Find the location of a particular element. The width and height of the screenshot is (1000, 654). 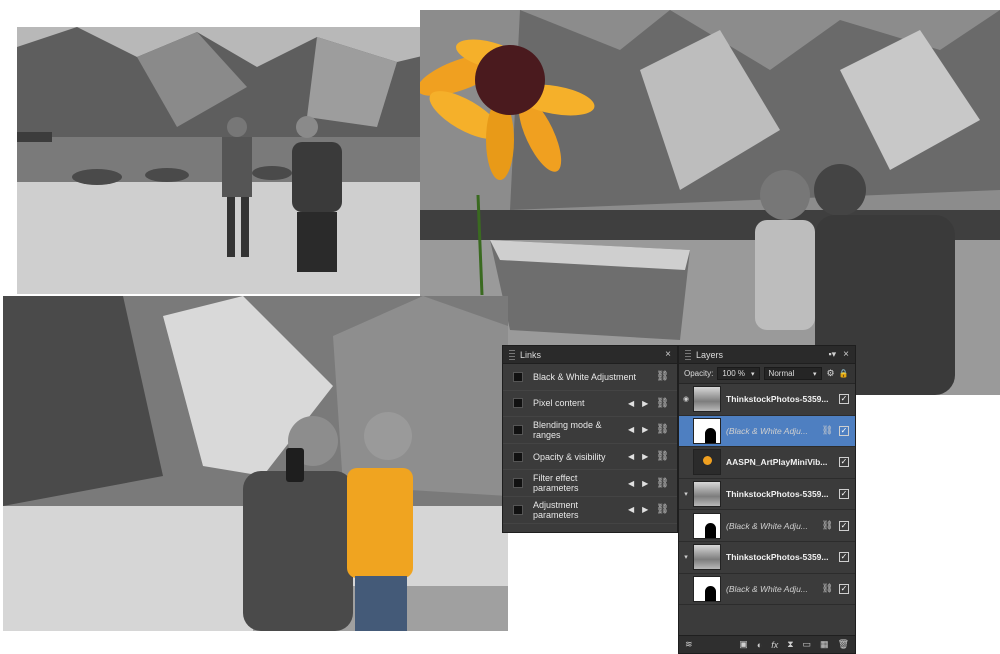

trash-icon: 🗑 is located at coordinates (843, 644).